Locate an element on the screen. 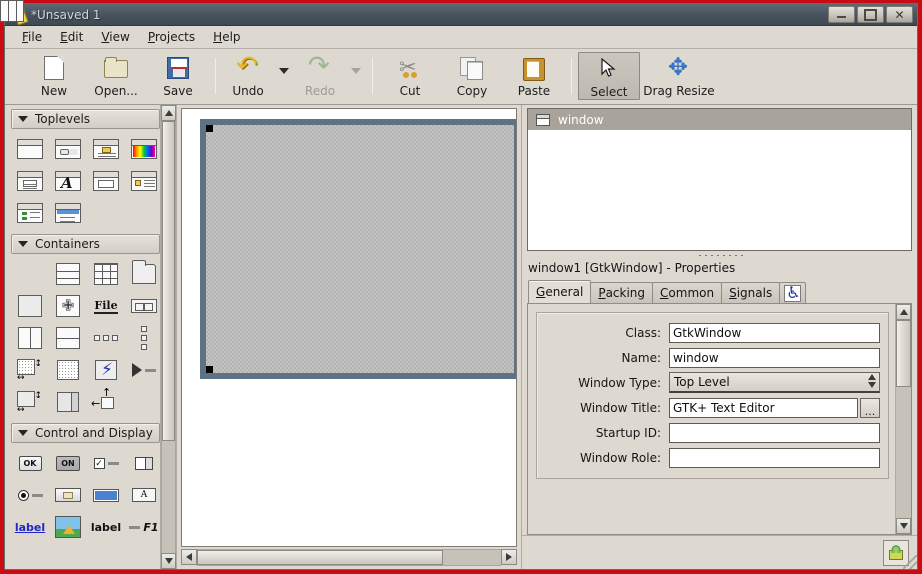 Image resolution: width=922 pixels, height=574 pixels. property-row-startup-id: Startup ID: is located at coordinates (712, 432).